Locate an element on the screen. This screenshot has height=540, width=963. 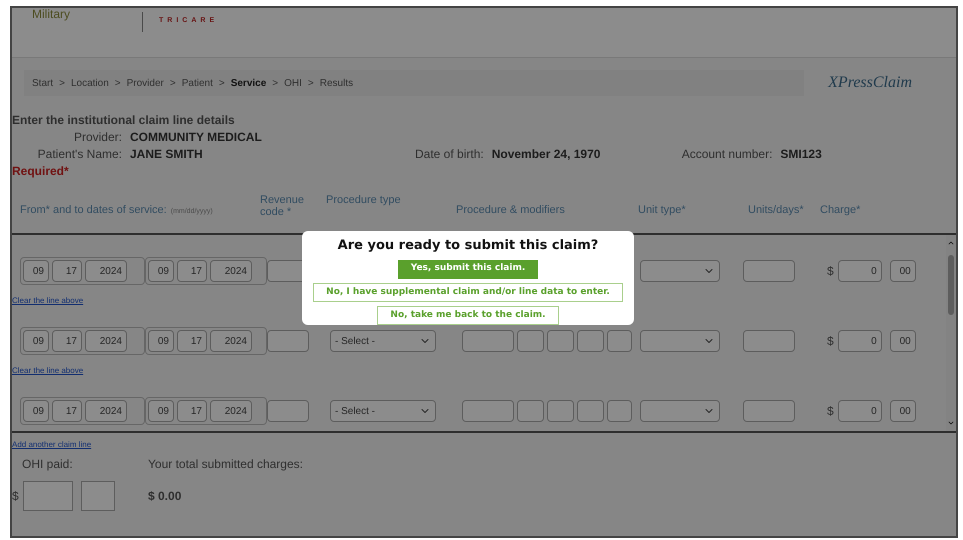
total-amount: $ 0.00 is located at coordinates (165, 496).